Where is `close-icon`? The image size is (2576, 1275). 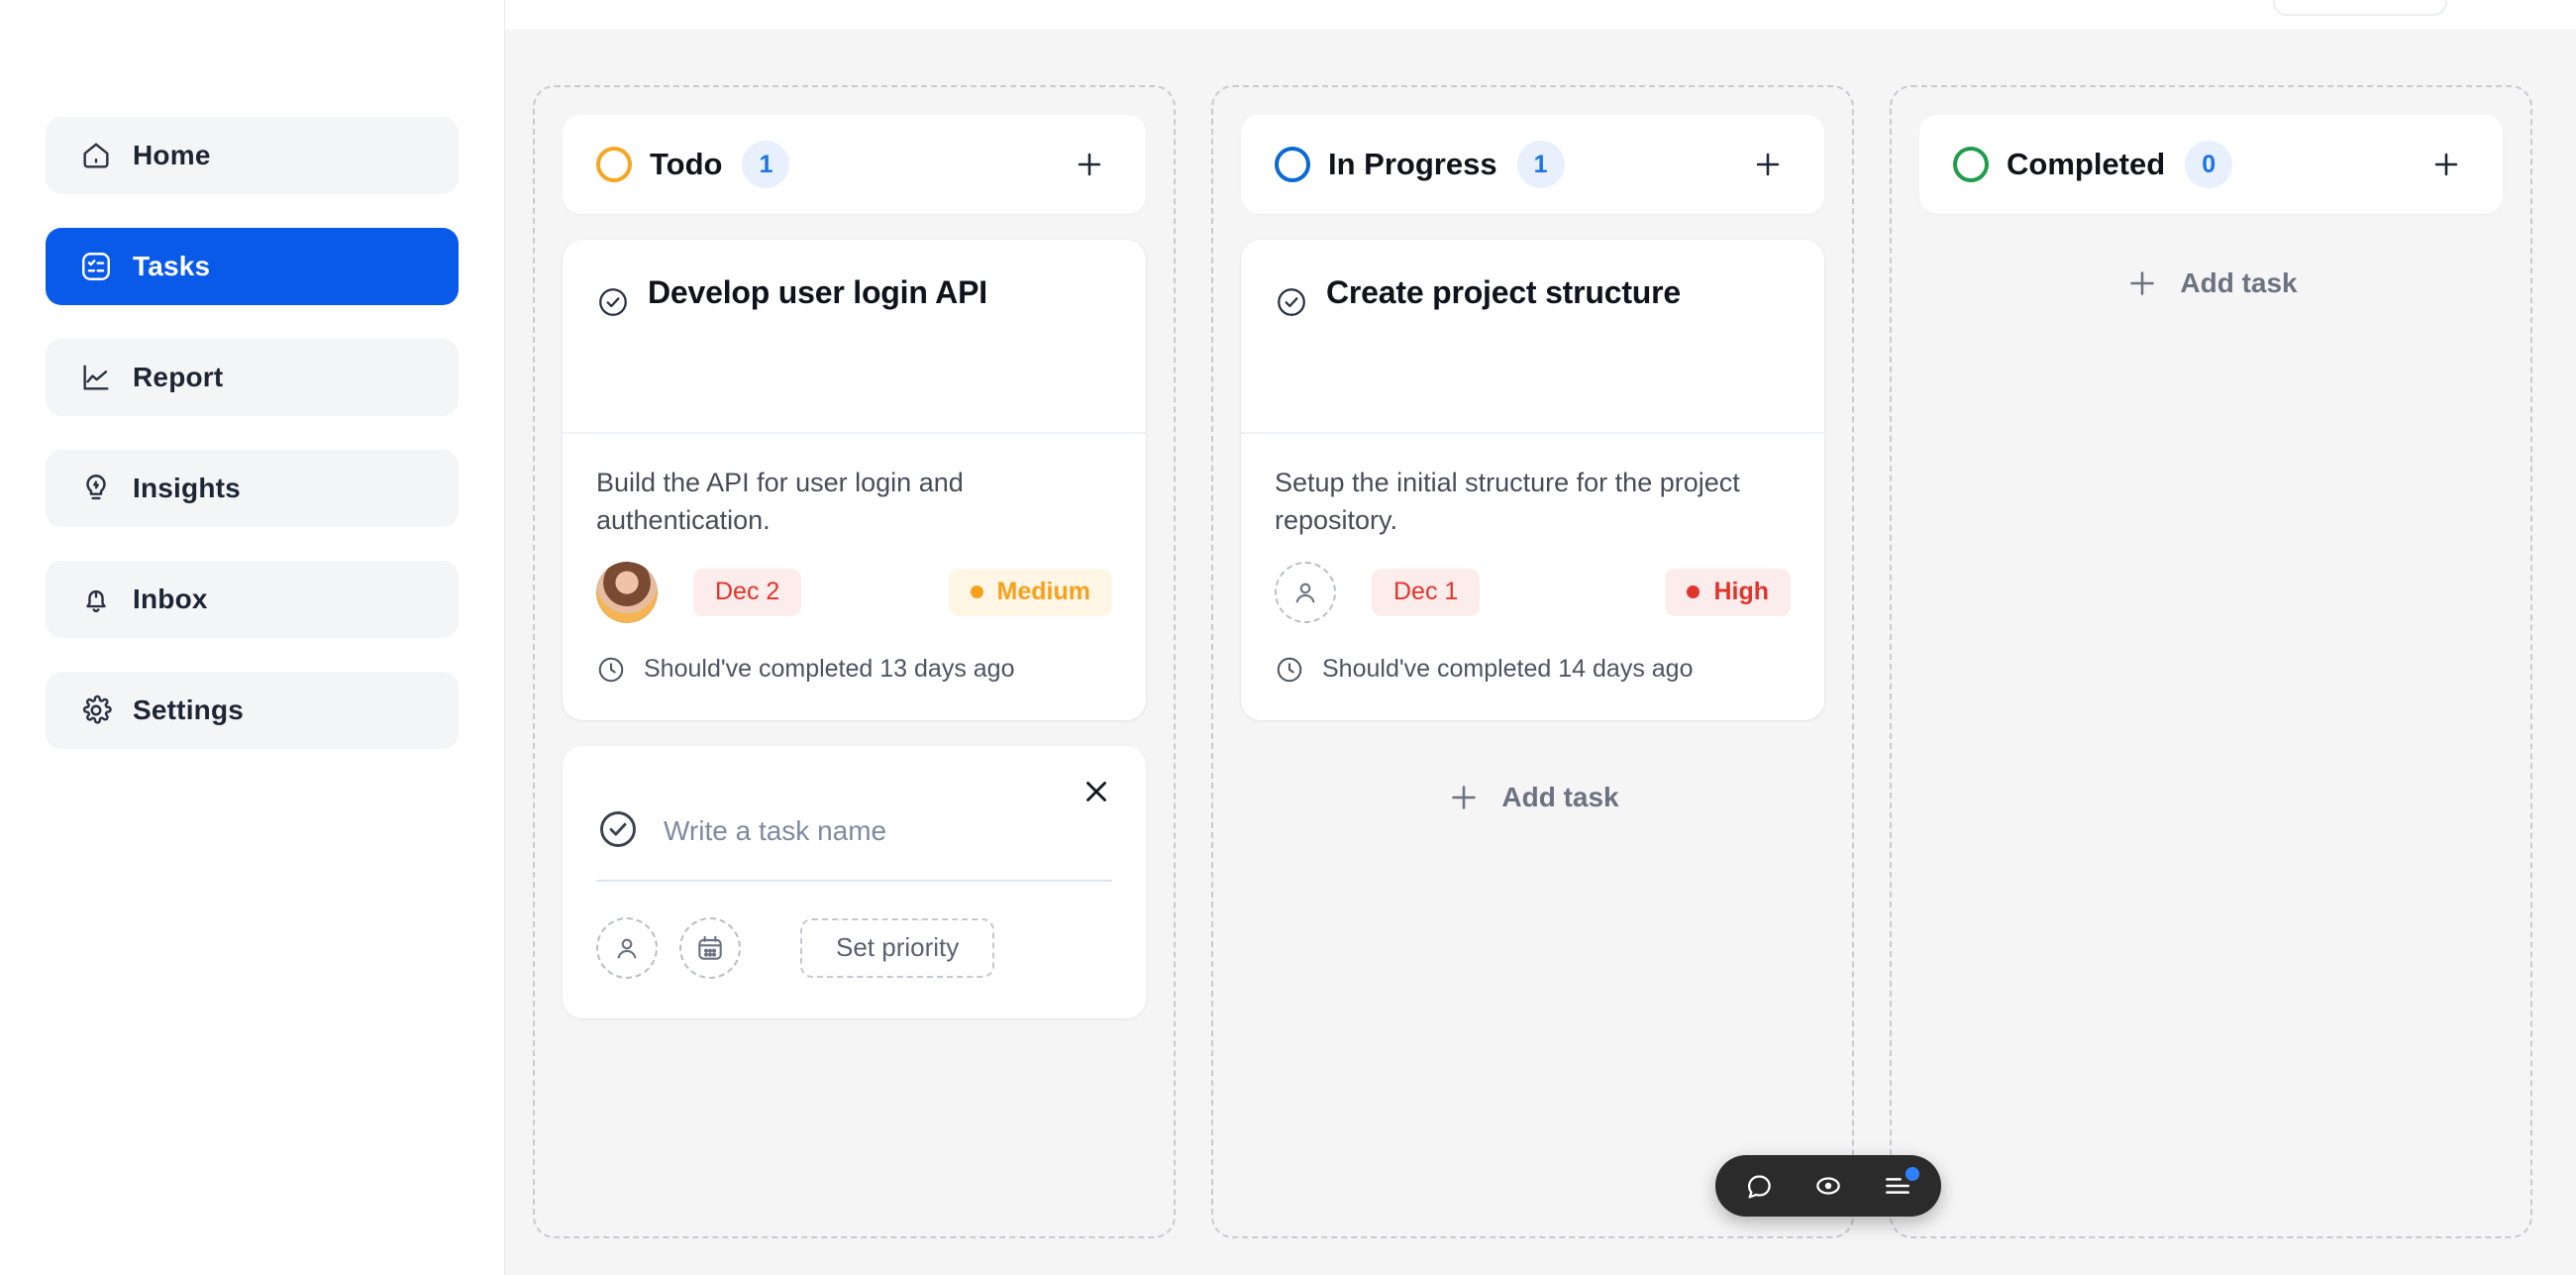 close-icon is located at coordinates (1096, 791).